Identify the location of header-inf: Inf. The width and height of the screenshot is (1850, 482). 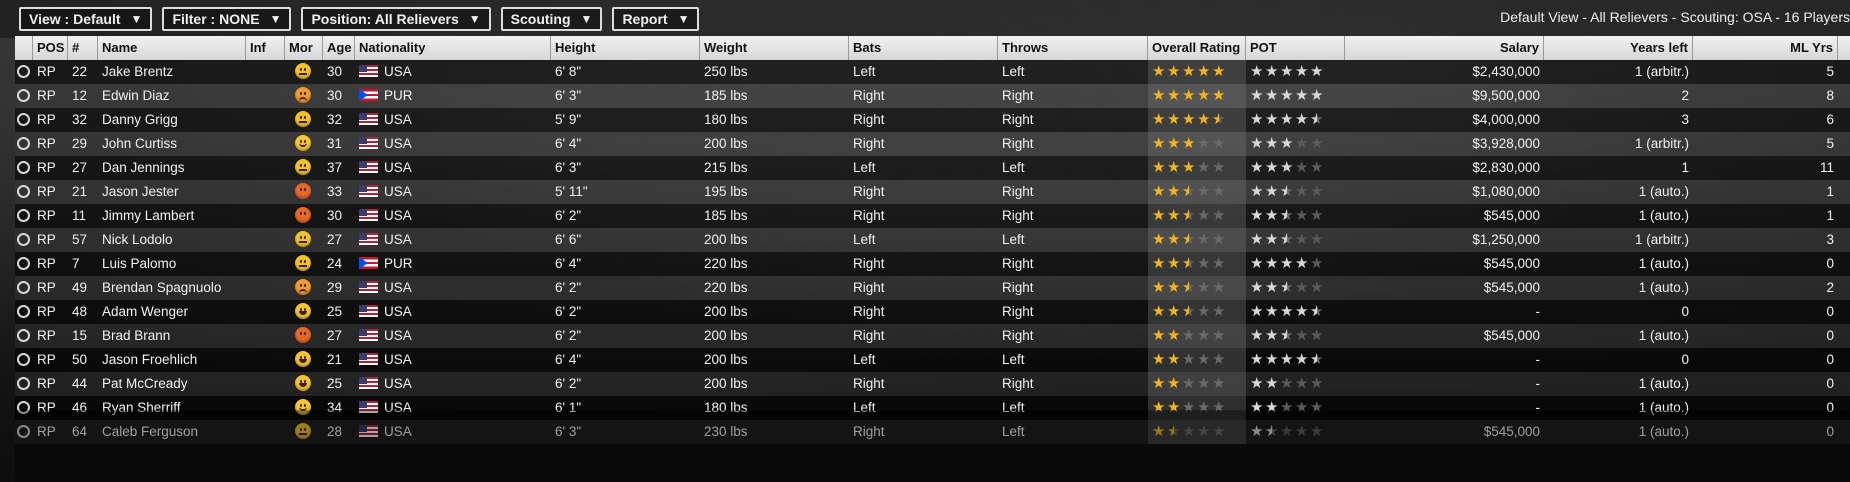
(265, 48).